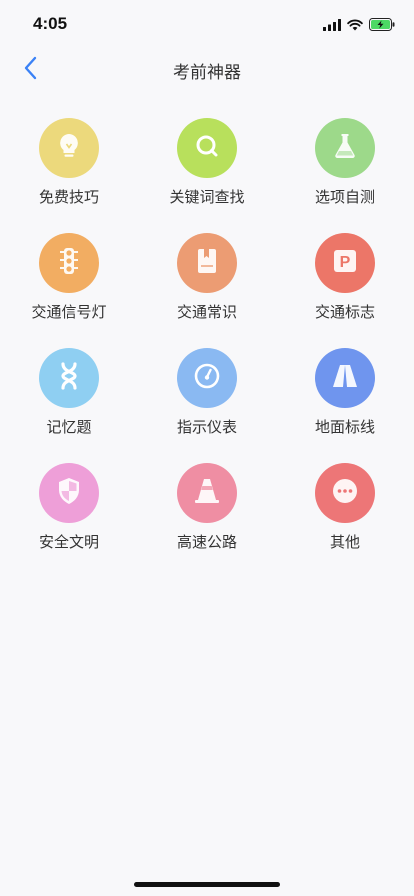 The height and width of the screenshot is (896, 414). Describe the element at coordinates (207, 24) in the screenshot. I see `status-bar: 4:05` at that location.